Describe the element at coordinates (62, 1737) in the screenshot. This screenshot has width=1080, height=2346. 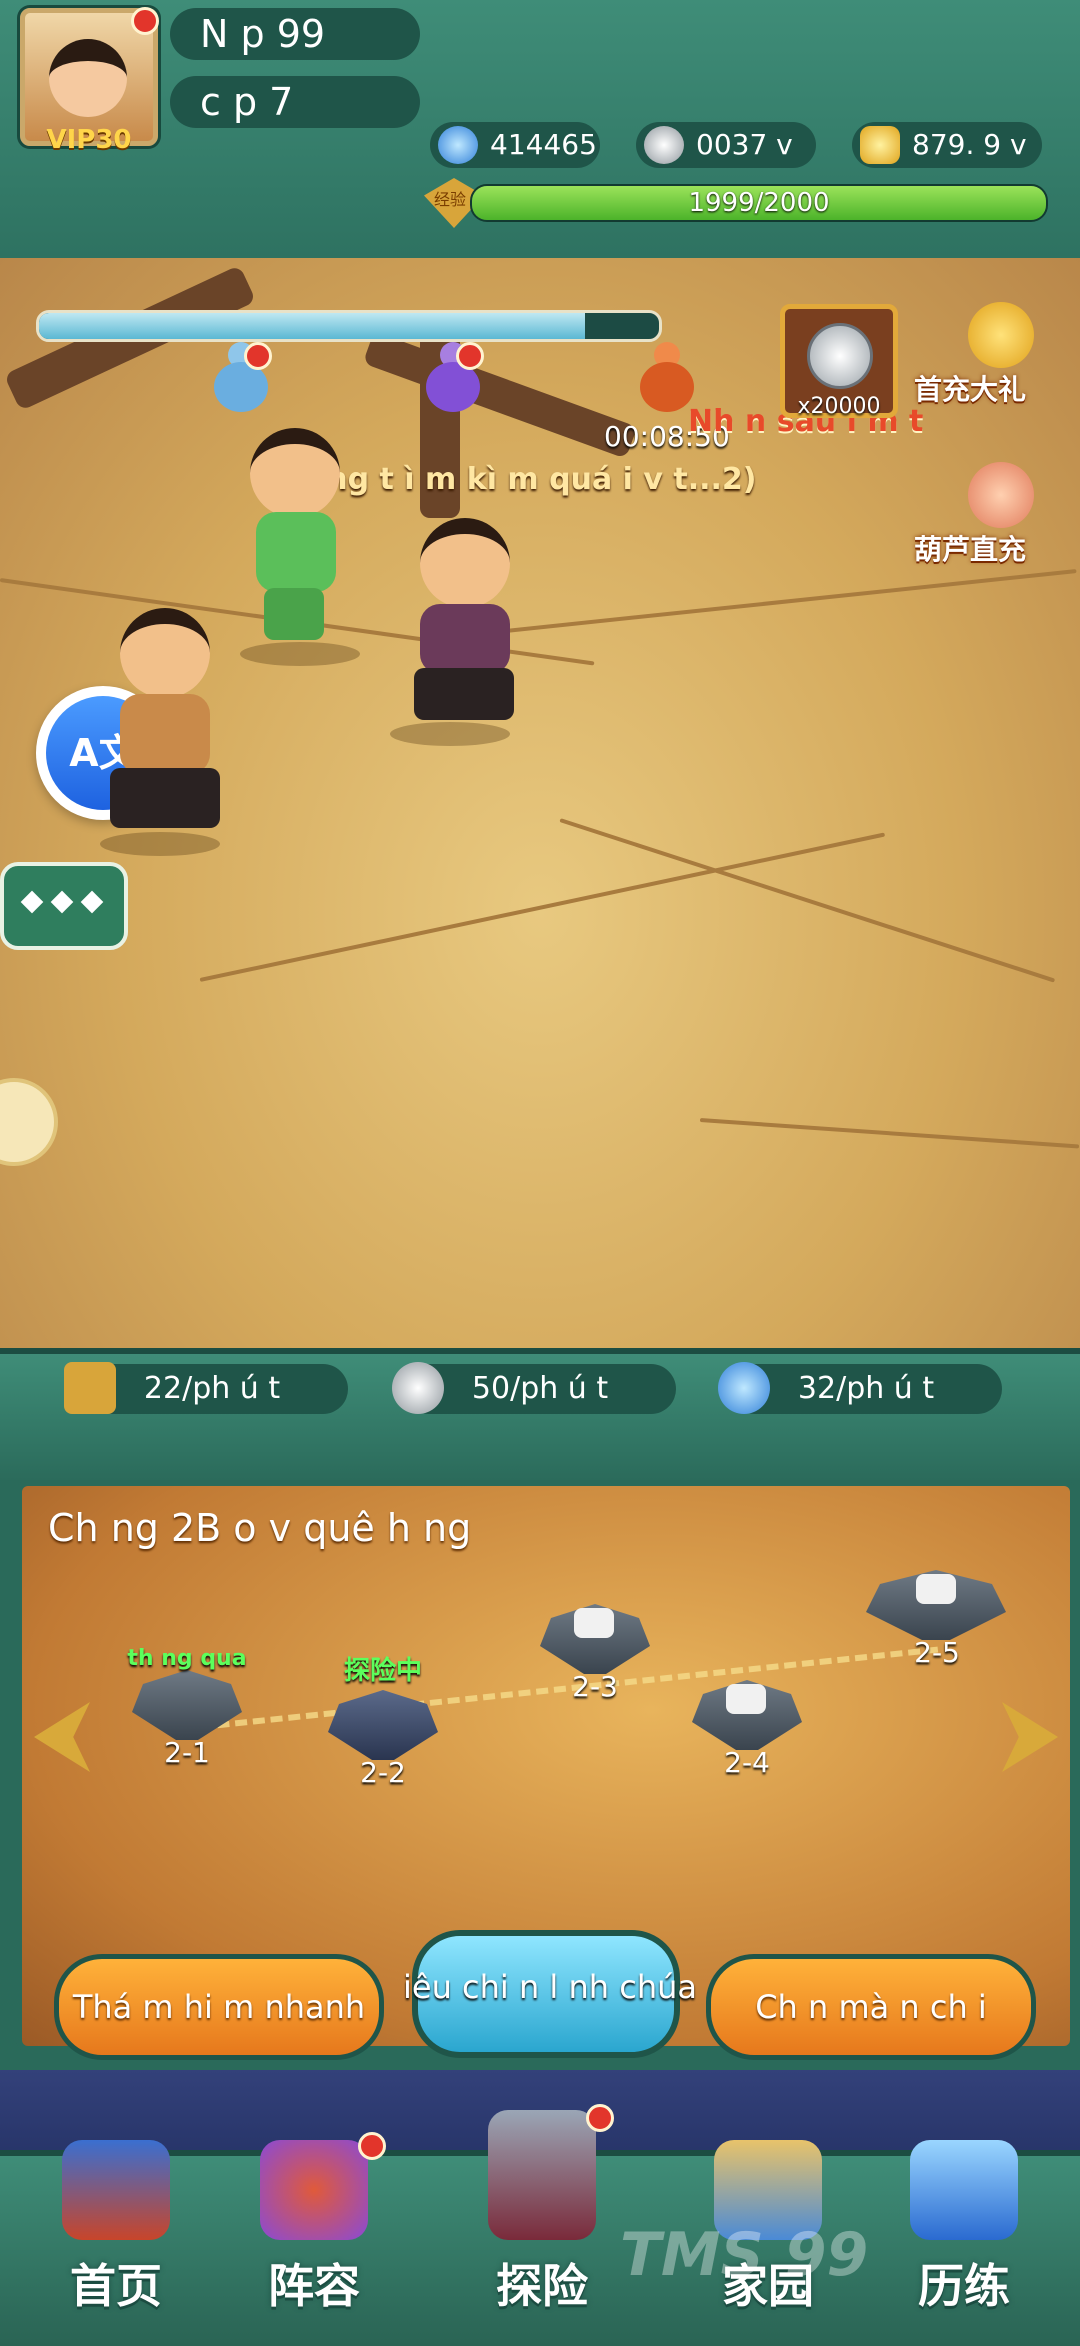
I see `map-prev-arrow` at that location.